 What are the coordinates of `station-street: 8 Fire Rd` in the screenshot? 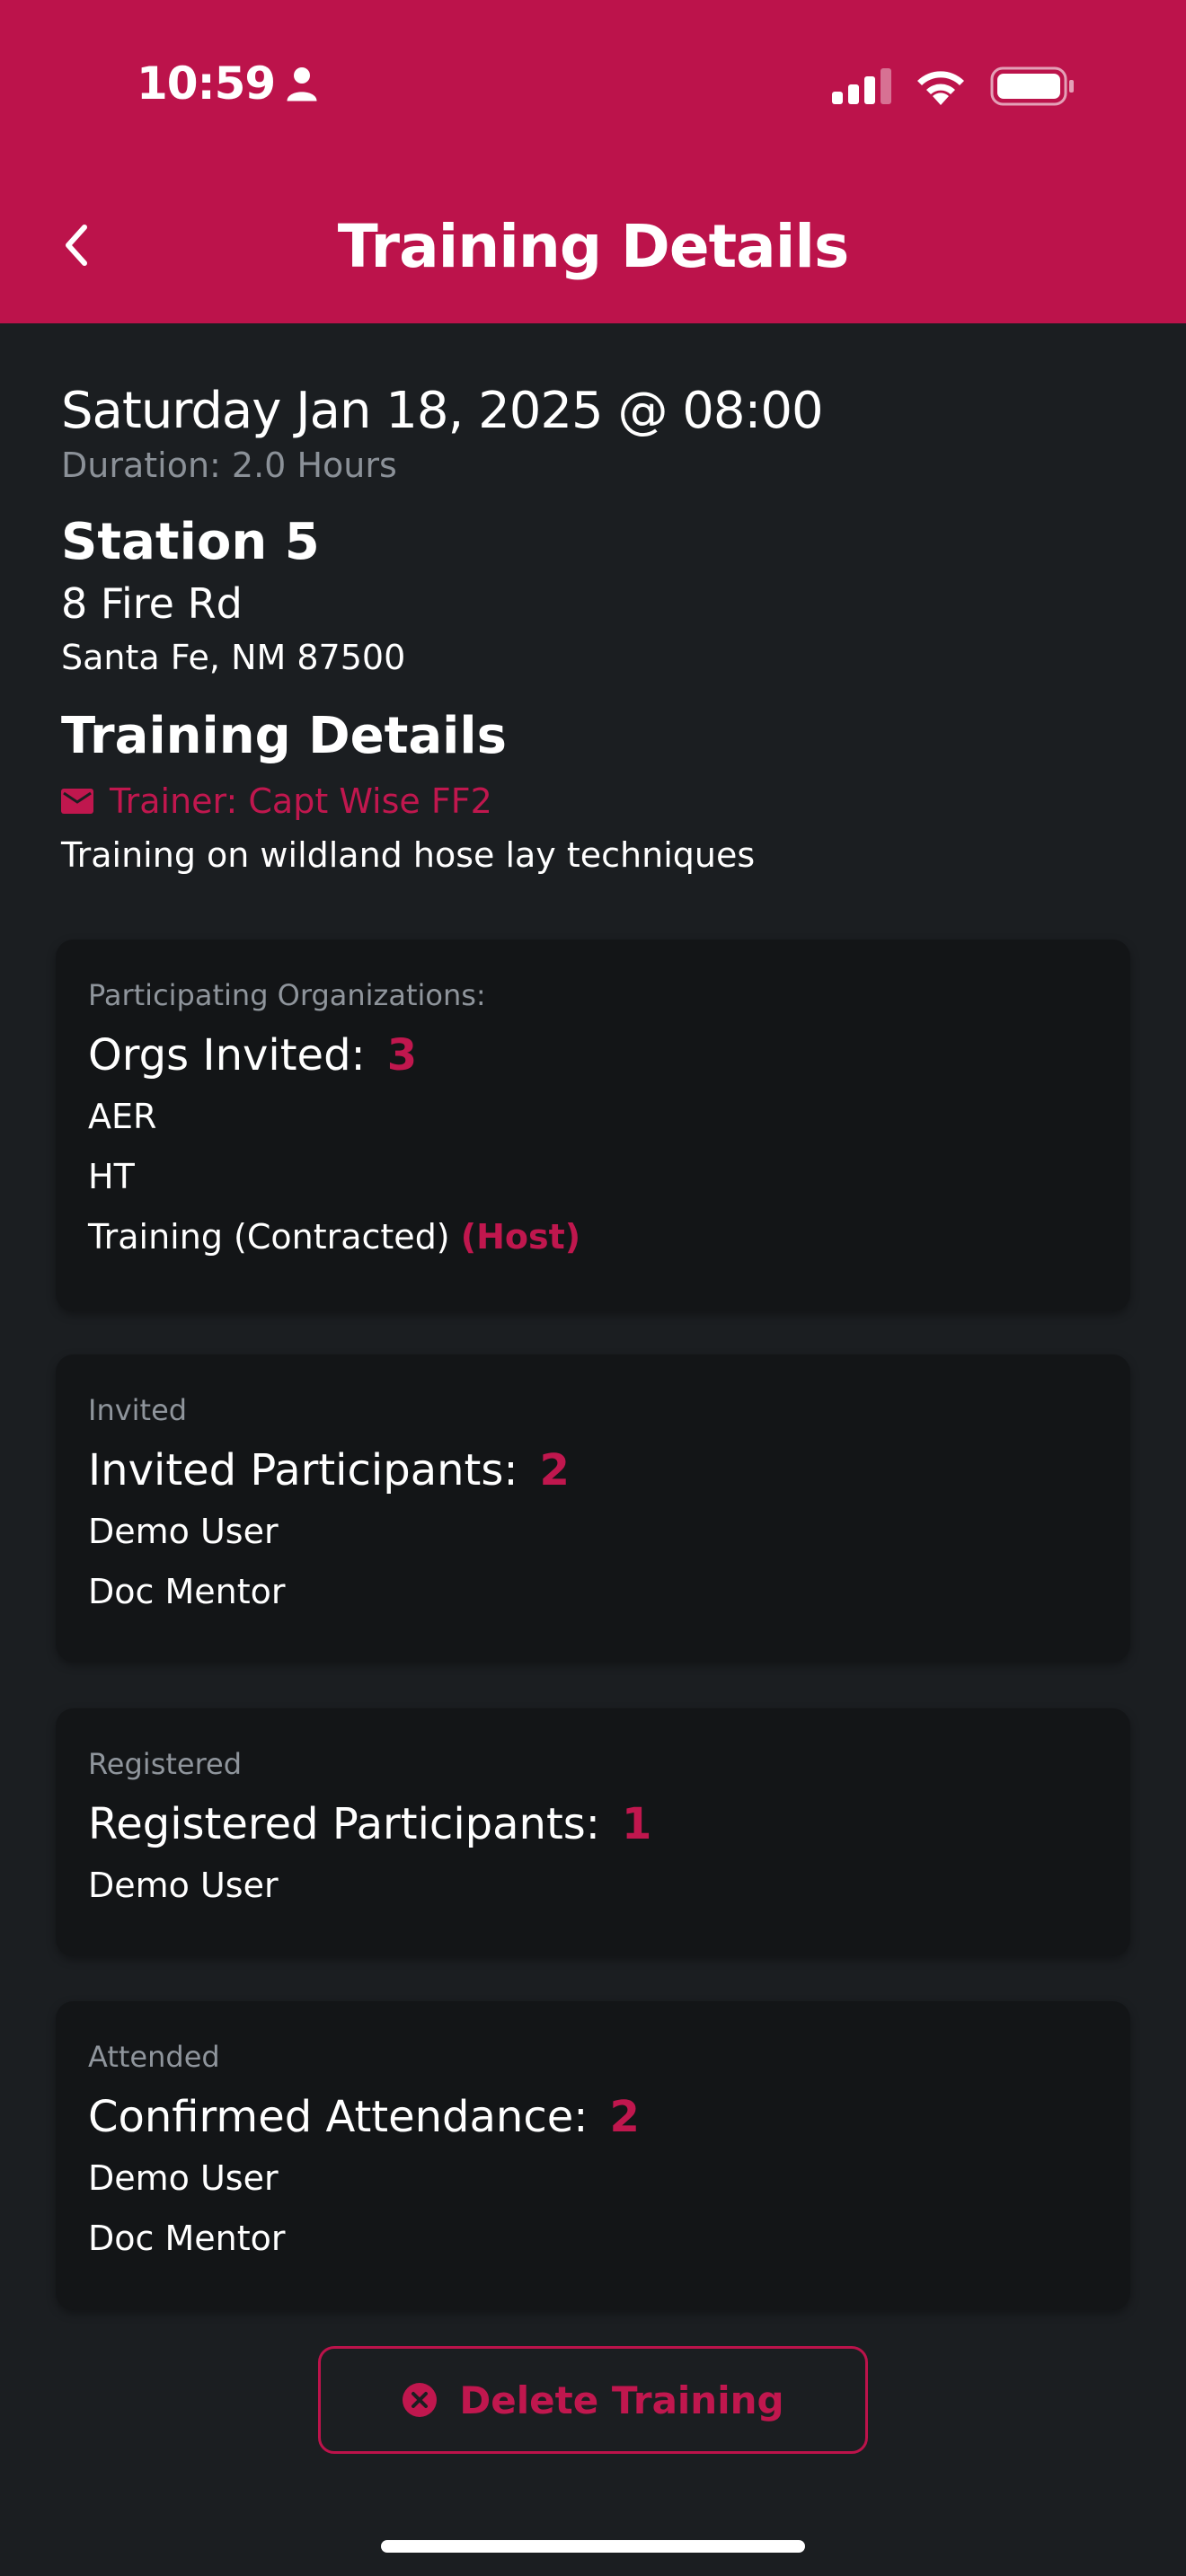 It's located at (152, 603).